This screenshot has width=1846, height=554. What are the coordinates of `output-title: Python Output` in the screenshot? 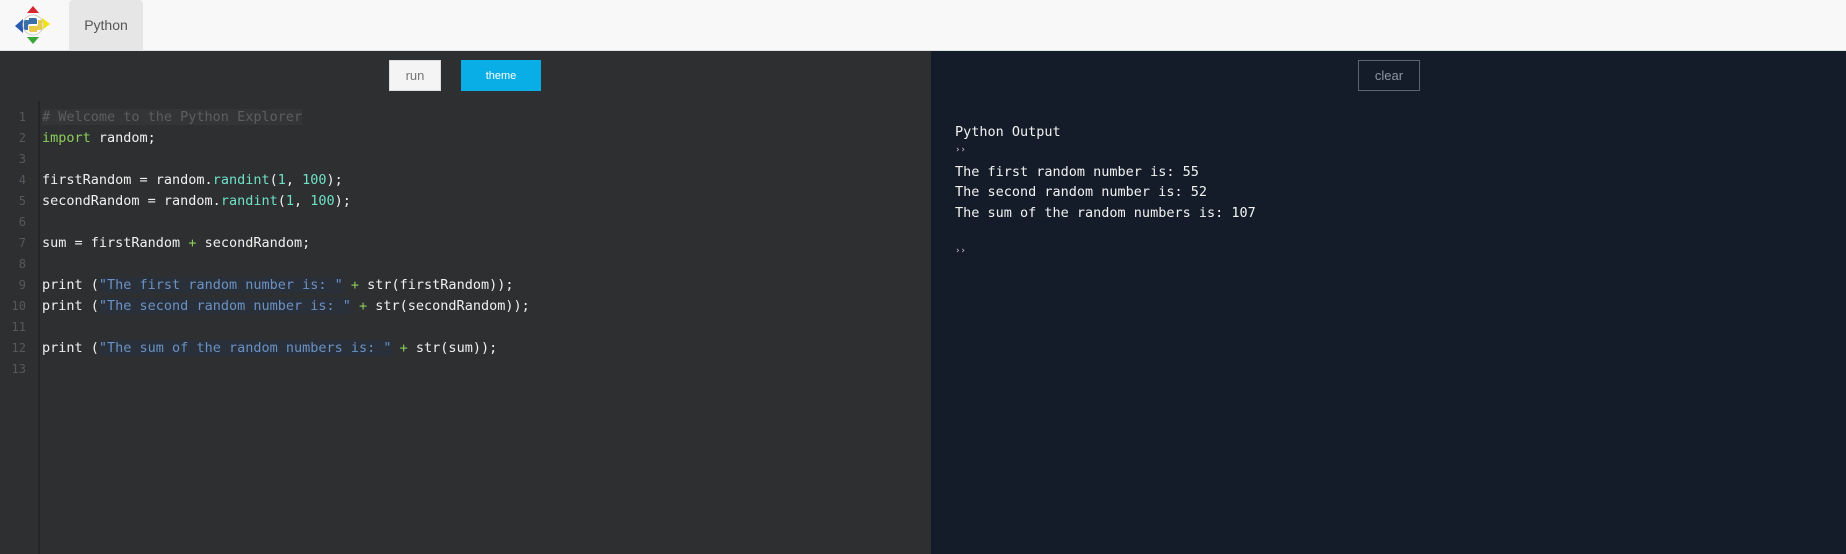 It's located at (1008, 132).